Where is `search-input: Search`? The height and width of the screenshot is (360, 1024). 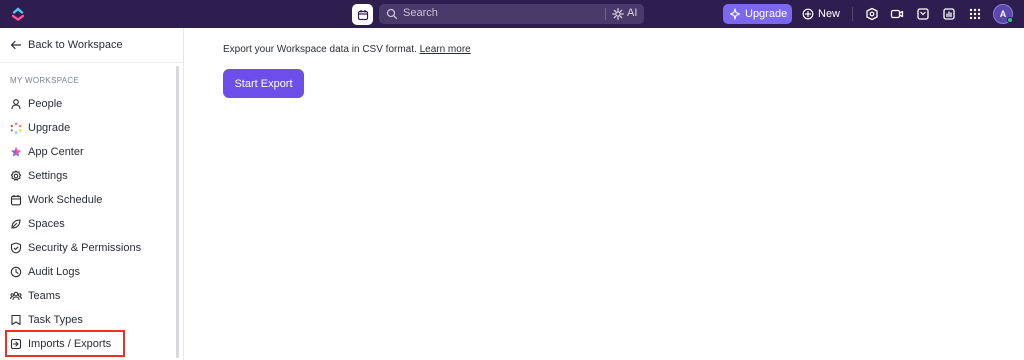
search-input: Search is located at coordinates (420, 13).